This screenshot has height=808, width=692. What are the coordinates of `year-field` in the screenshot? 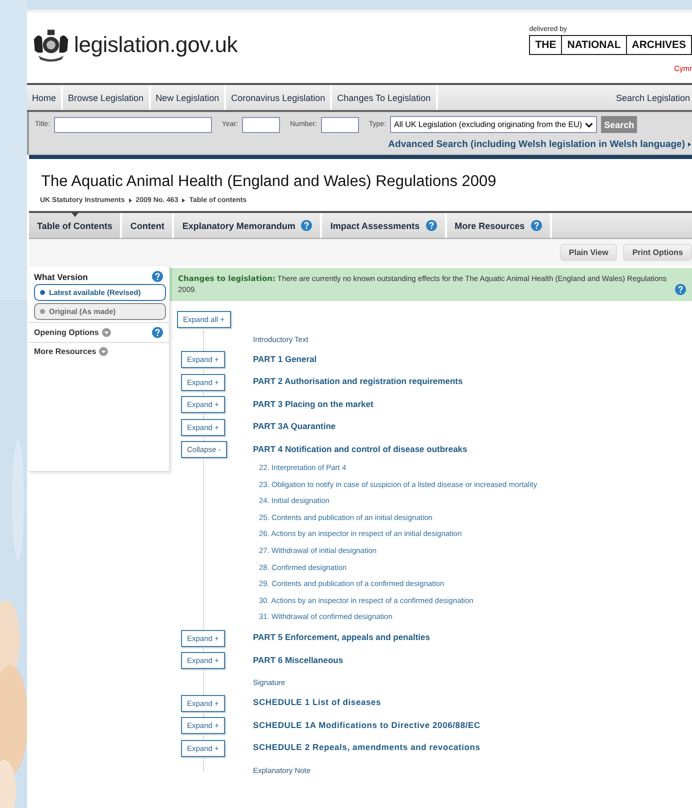 It's located at (261, 124).